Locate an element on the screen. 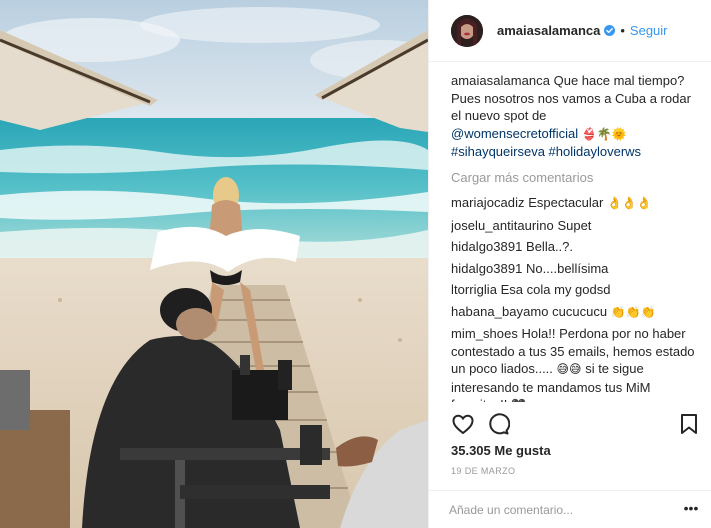  comment-text: Supet is located at coordinates (574, 225).